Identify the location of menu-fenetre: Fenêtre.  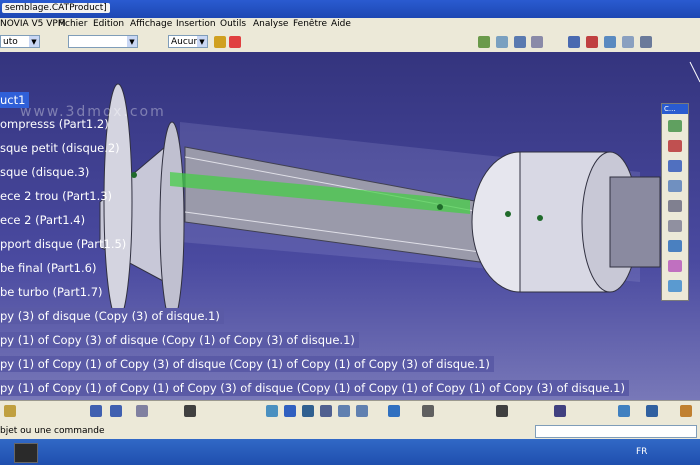
(310, 24).